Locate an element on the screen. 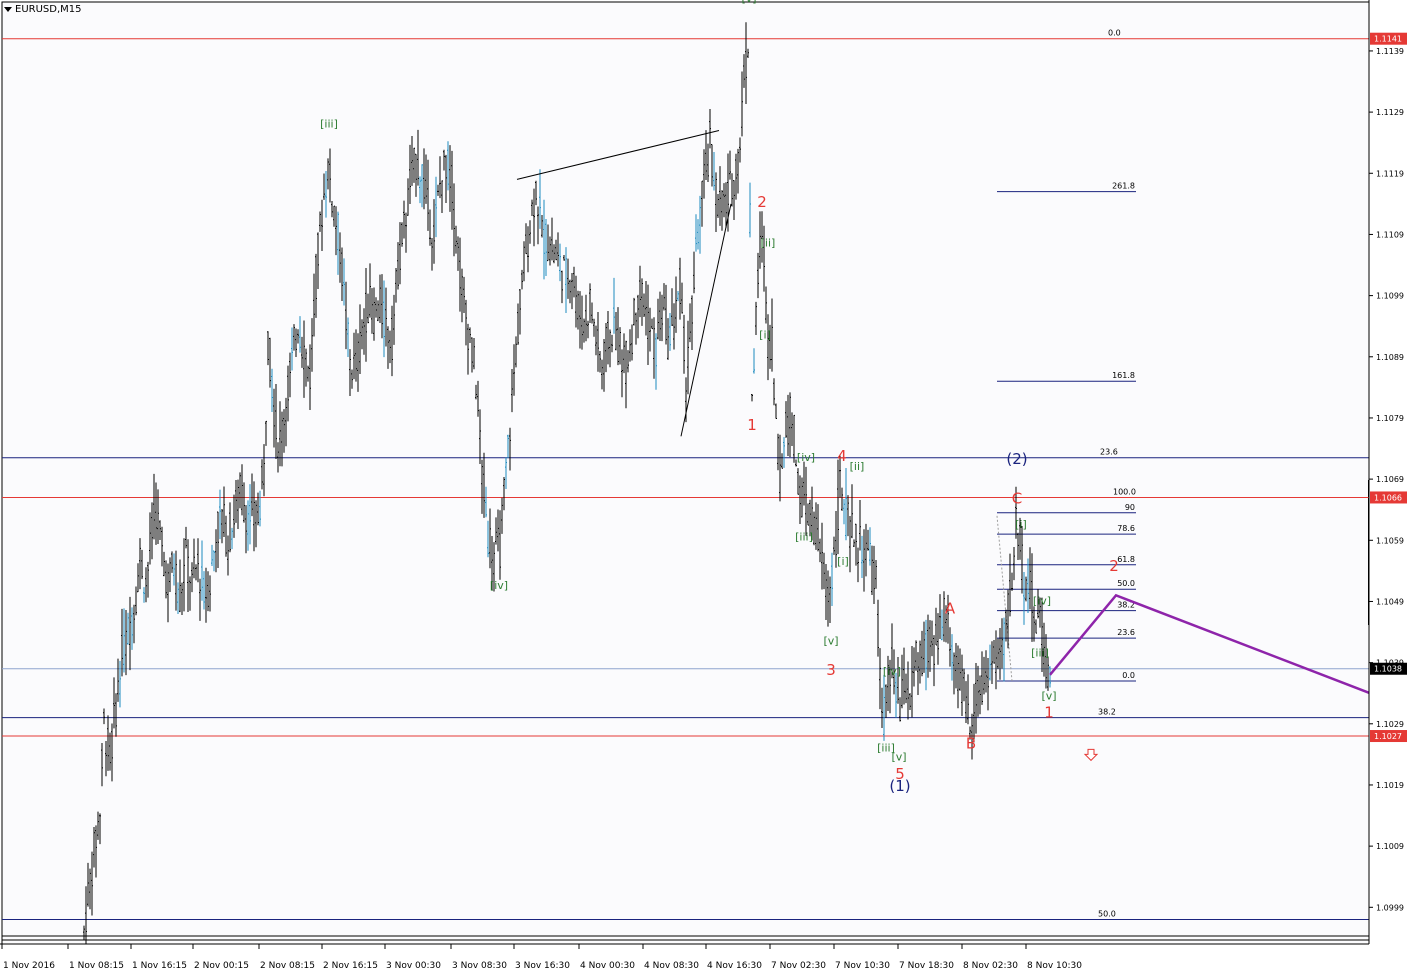 The image size is (1409, 976). price-tag-label: 1.1066 is located at coordinates (1388, 497).